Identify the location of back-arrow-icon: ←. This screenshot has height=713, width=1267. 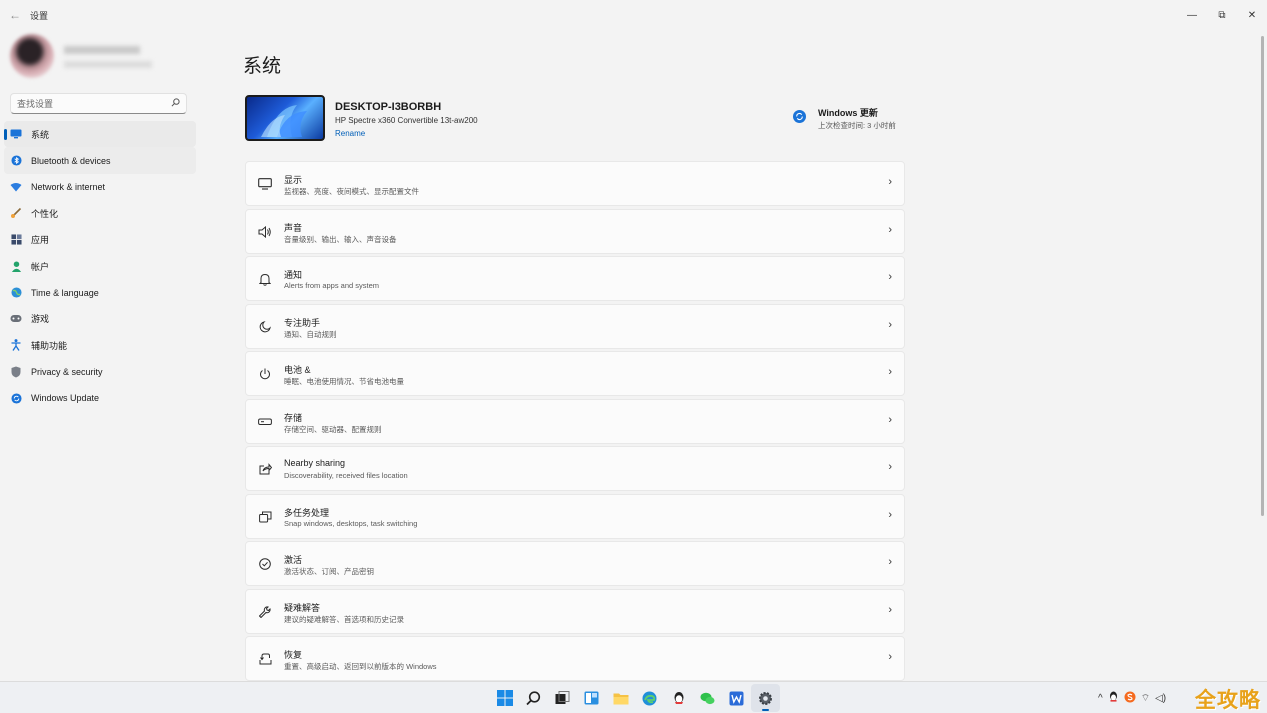
(15, 15).